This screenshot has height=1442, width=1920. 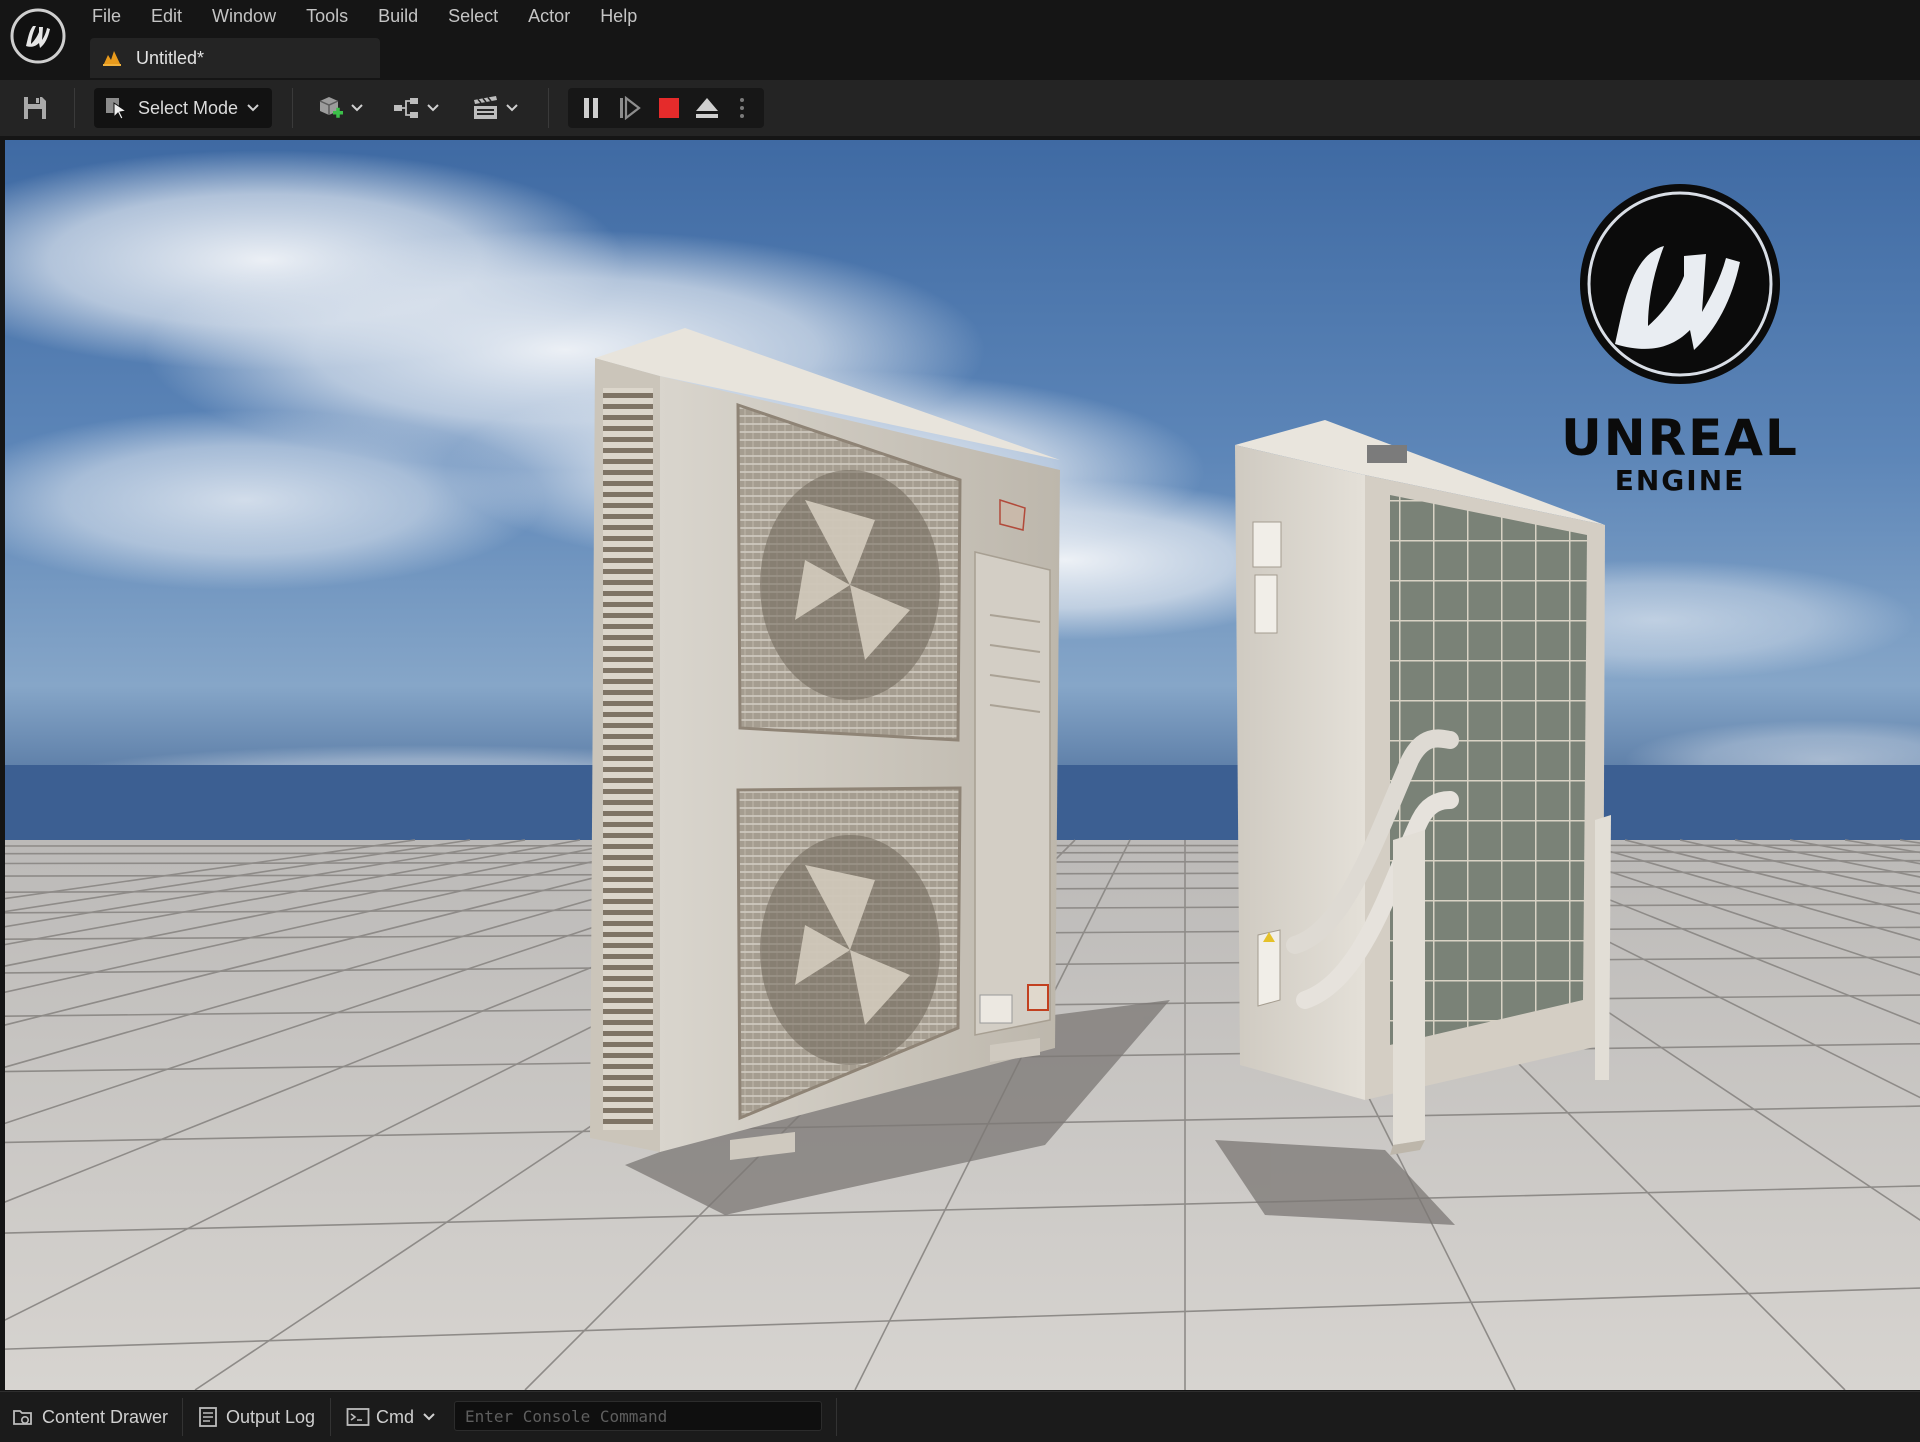 I want to click on menu-file: File, so click(x=106, y=16).